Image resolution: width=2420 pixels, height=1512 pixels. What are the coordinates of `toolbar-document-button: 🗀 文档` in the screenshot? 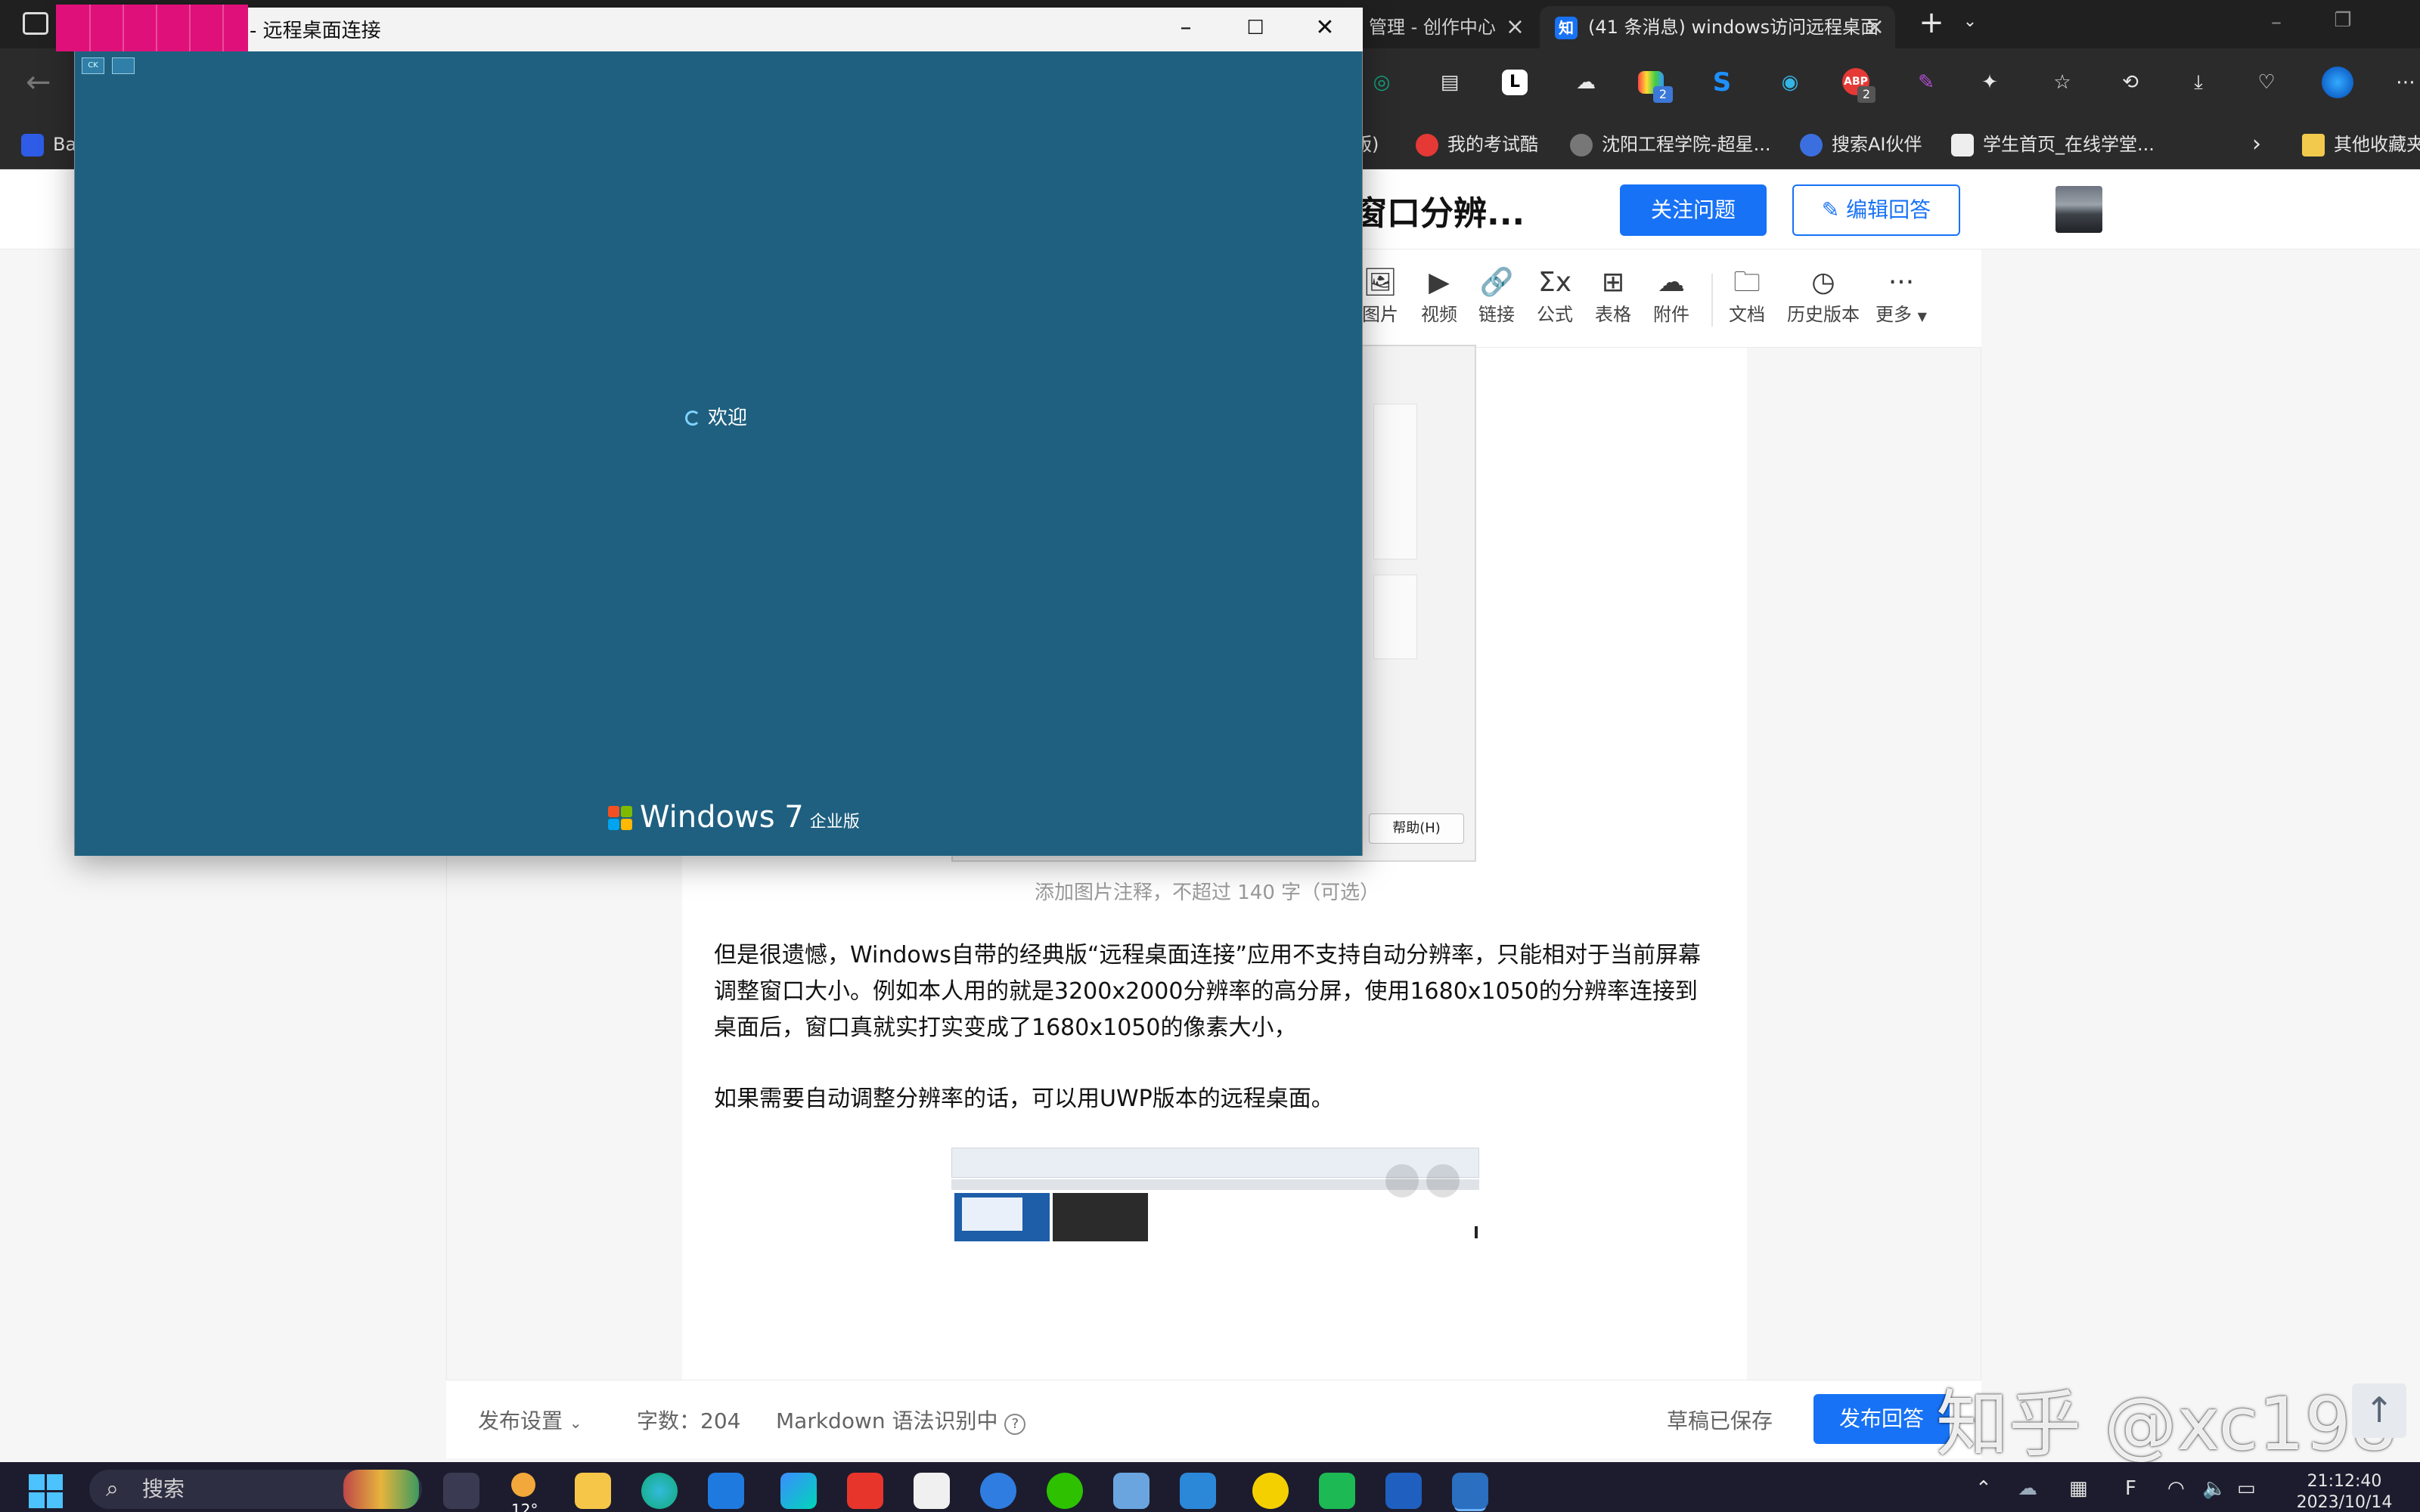 It's located at (1746, 296).